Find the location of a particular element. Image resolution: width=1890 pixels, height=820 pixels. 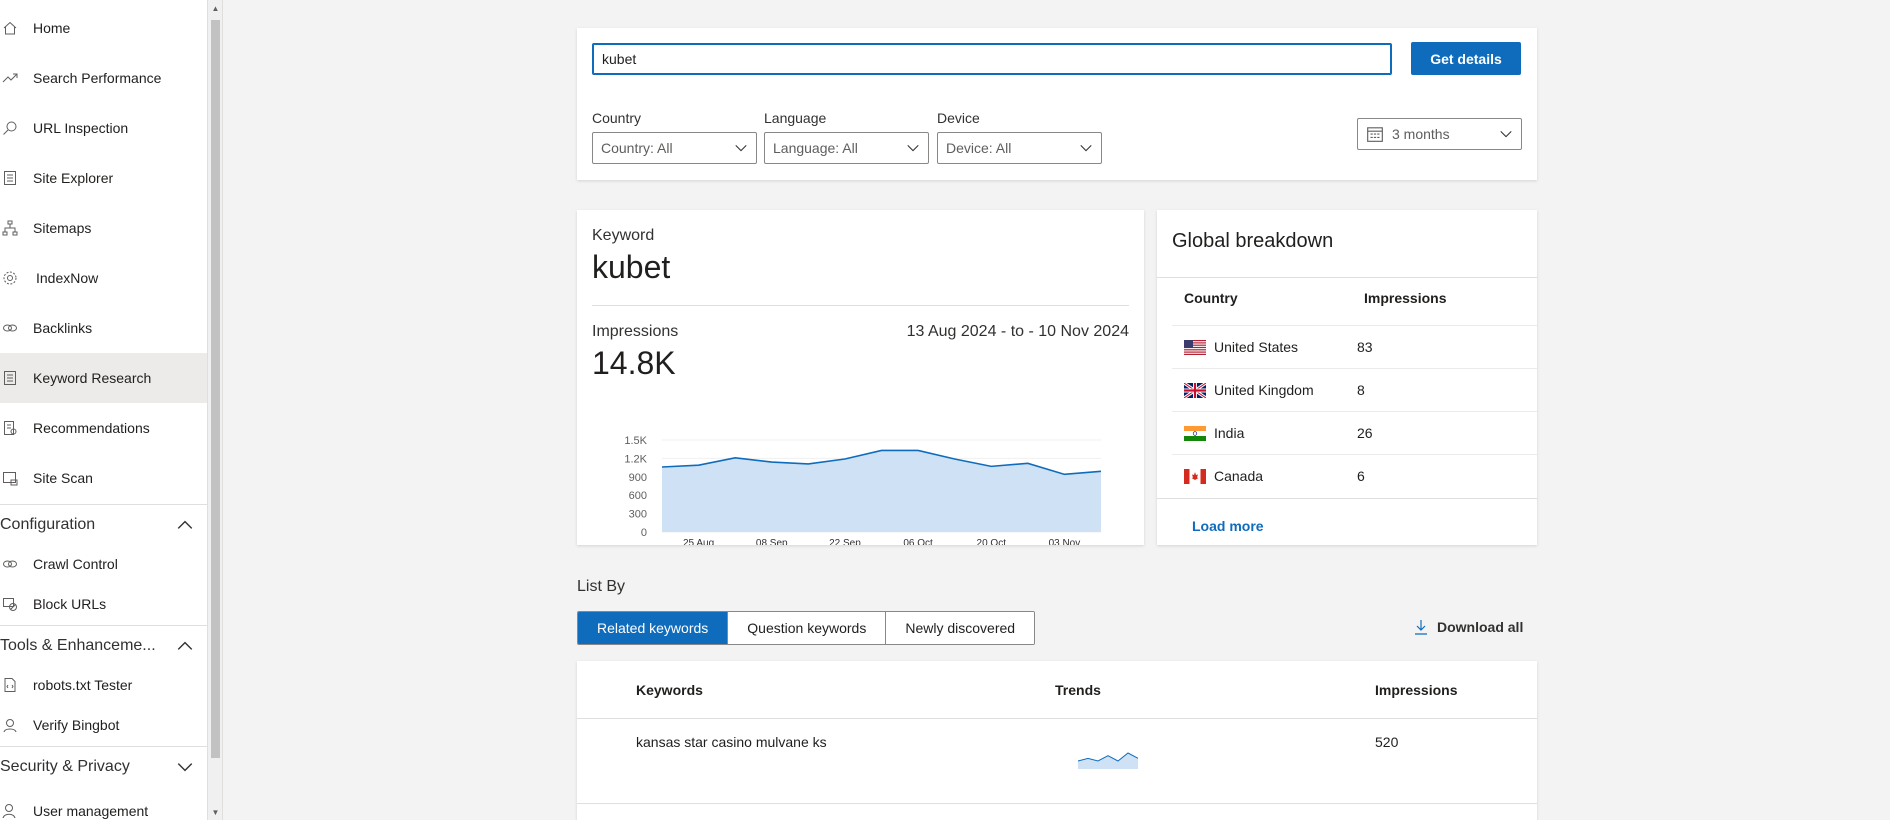

get-details-button: Get details is located at coordinates (1466, 58).